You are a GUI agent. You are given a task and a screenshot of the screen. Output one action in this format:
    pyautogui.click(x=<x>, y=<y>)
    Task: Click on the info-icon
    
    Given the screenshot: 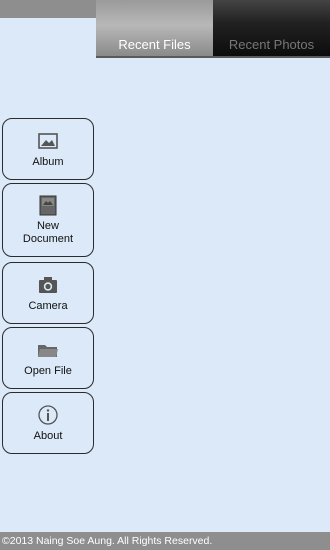 What is the action you would take?
    pyautogui.click(x=48, y=414)
    